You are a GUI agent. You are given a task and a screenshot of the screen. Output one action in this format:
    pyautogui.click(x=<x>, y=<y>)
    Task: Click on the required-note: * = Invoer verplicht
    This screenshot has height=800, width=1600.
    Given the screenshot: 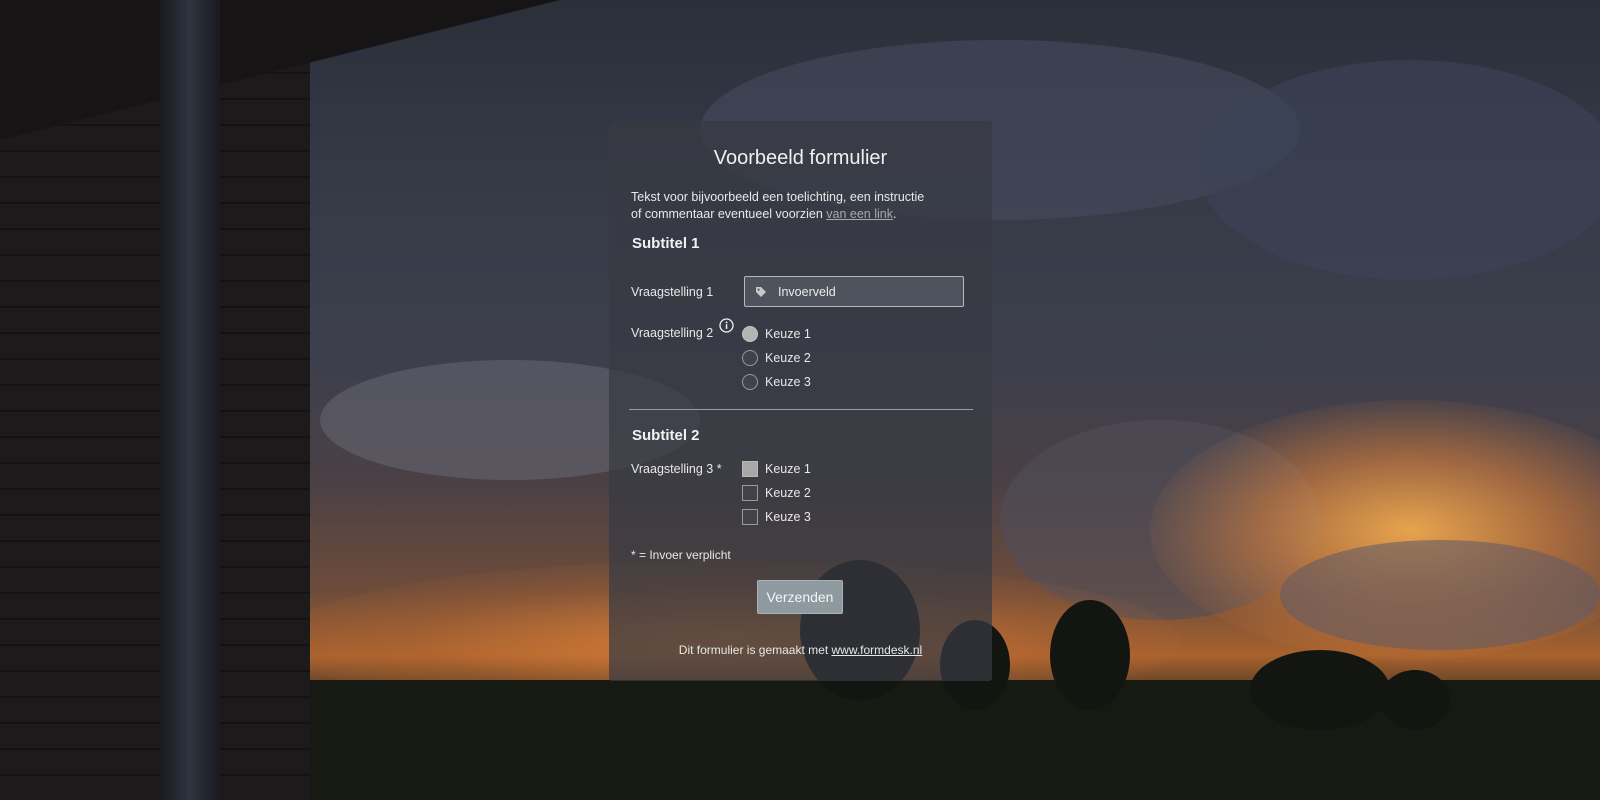 What is the action you would take?
    pyautogui.click(x=681, y=555)
    